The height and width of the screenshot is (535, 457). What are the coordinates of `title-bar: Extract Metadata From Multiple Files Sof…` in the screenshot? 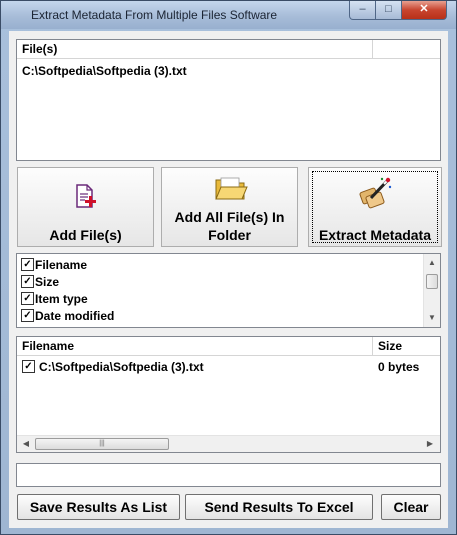 It's located at (228, 15).